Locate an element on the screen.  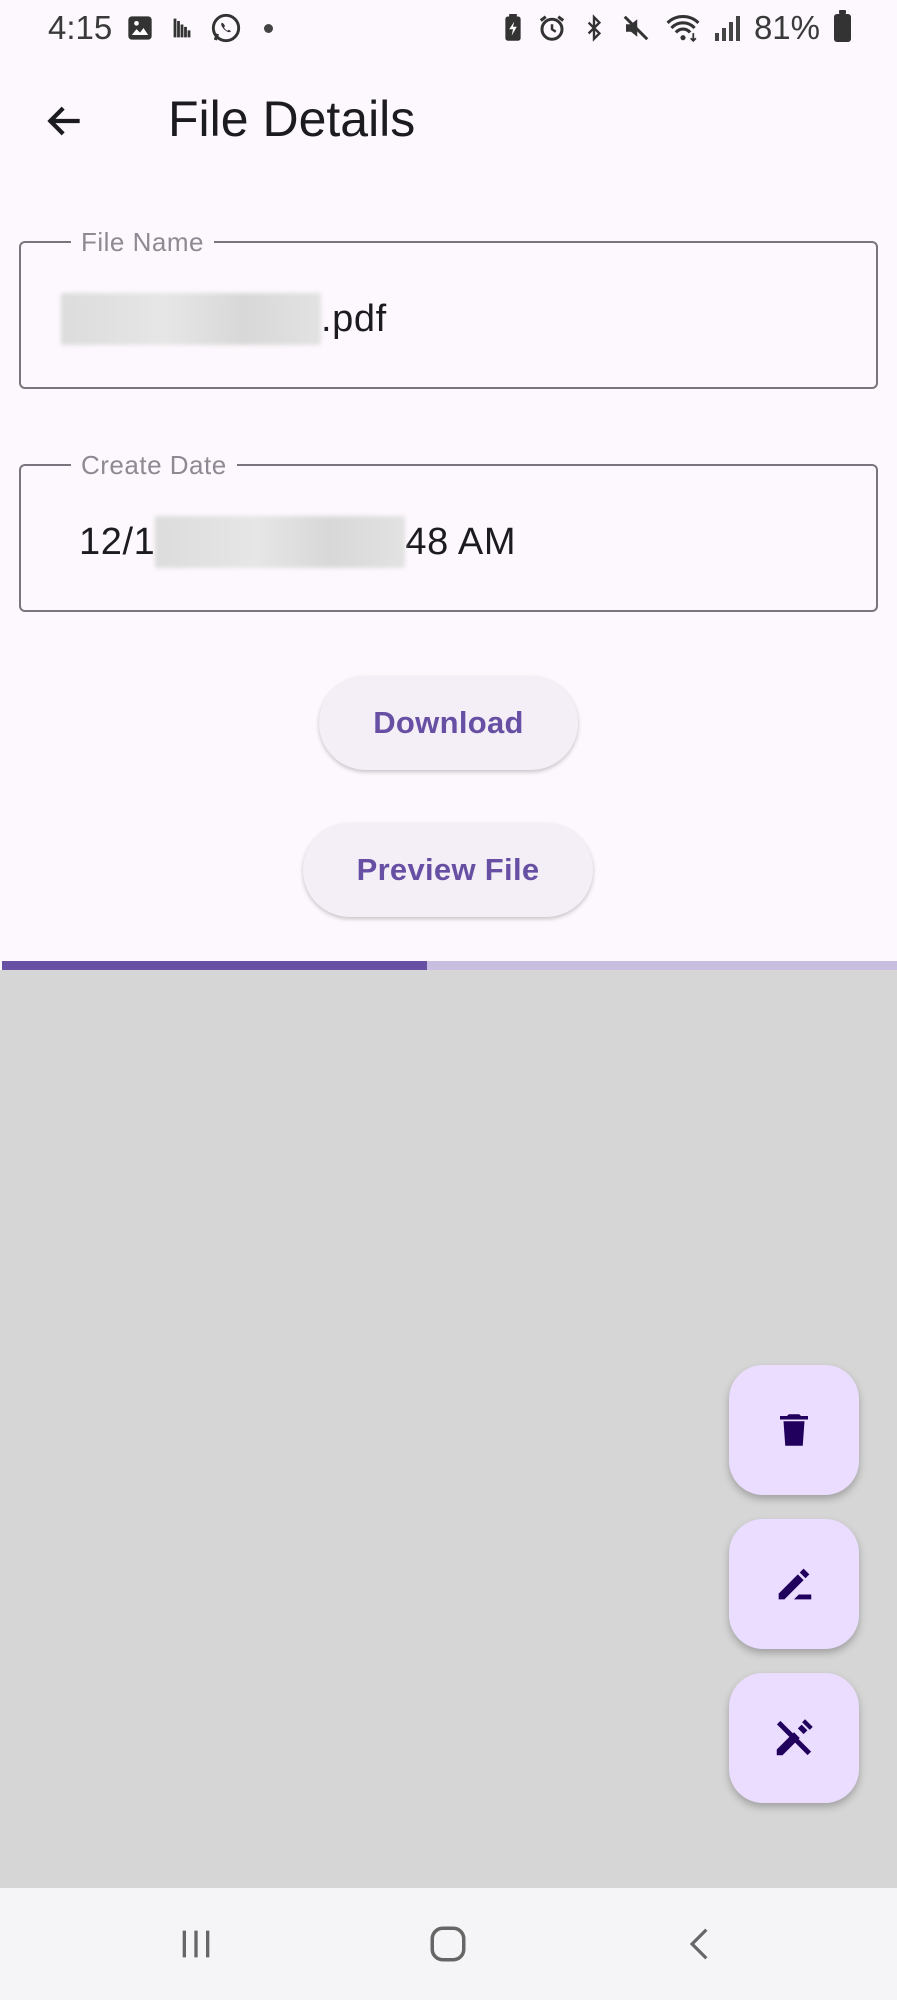
page-title: File Details is located at coordinates (292, 119).